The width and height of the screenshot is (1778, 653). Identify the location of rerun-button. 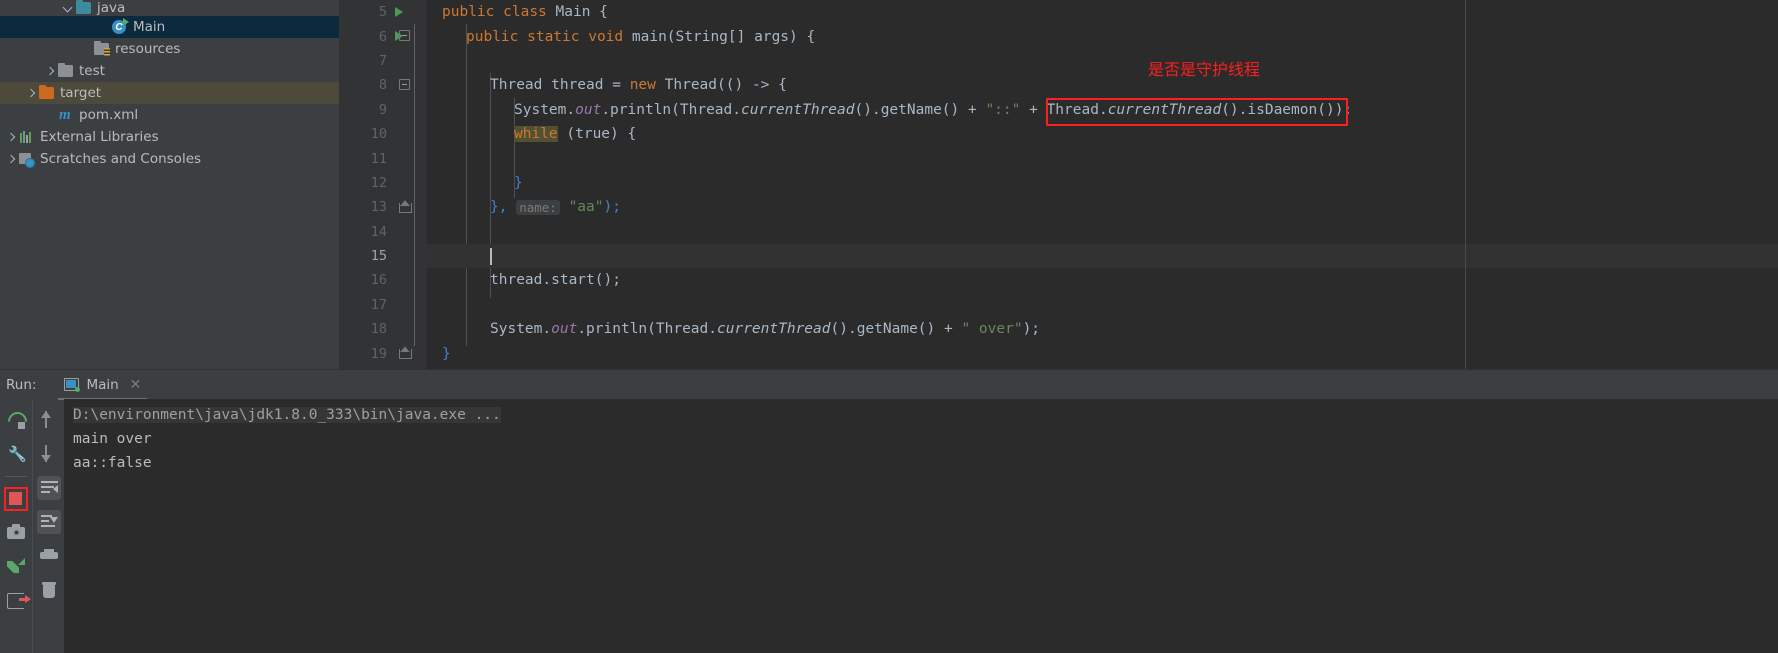
(16, 420).